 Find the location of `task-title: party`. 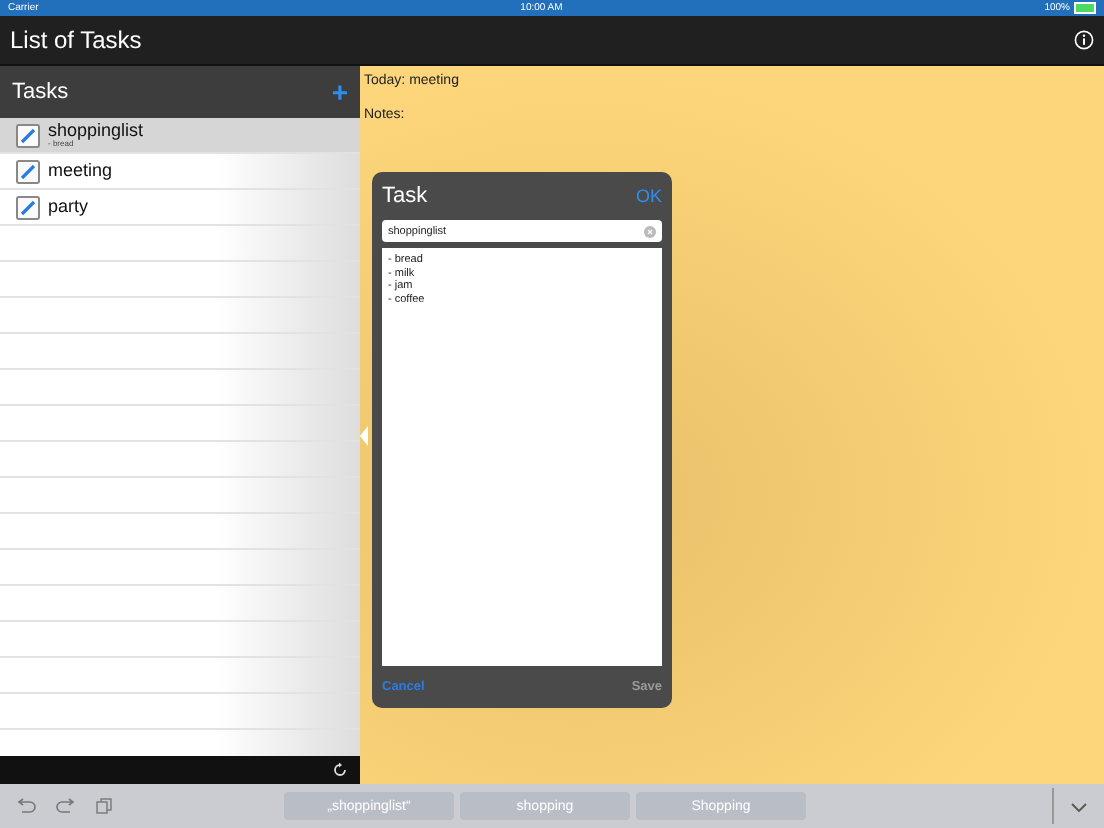

task-title: party is located at coordinates (68, 207).